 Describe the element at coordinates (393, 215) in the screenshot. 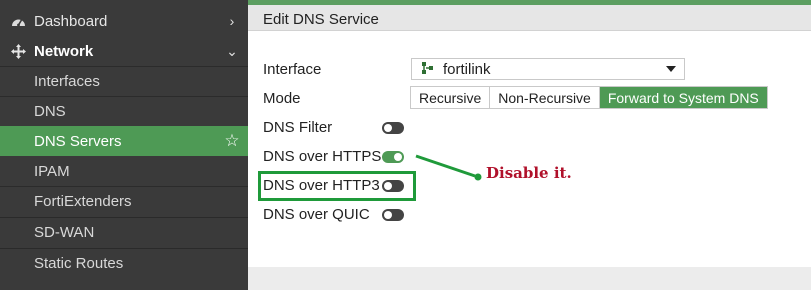

I see `dns-over-quic-toggle` at that location.